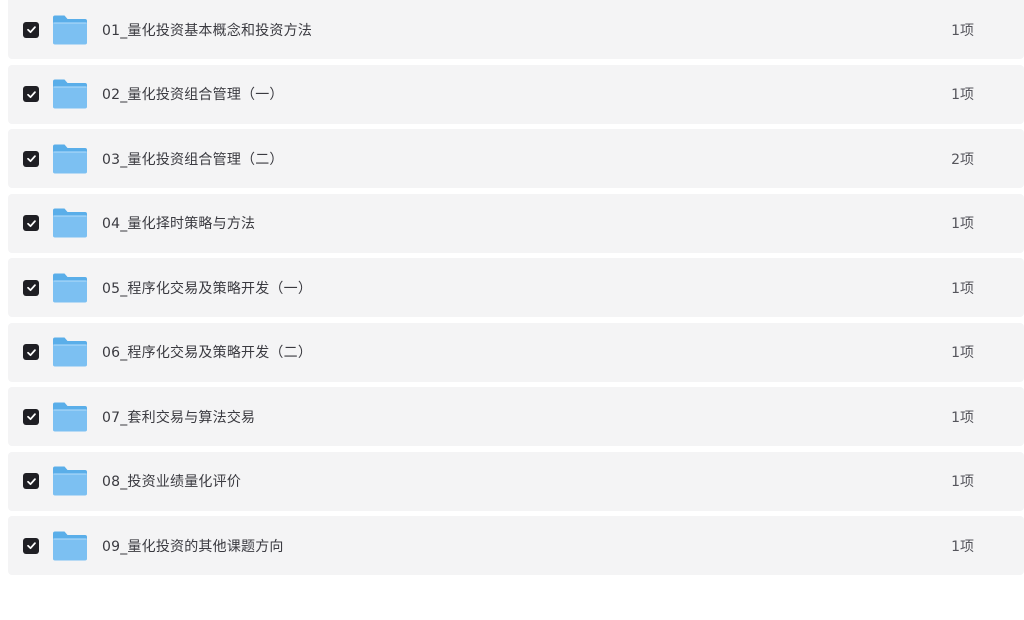 Image resolution: width=1024 pixels, height=620 pixels. I want to click on folder-row-05: 05_程序化交易及策略开发（一） 1项, so click(516, 287).